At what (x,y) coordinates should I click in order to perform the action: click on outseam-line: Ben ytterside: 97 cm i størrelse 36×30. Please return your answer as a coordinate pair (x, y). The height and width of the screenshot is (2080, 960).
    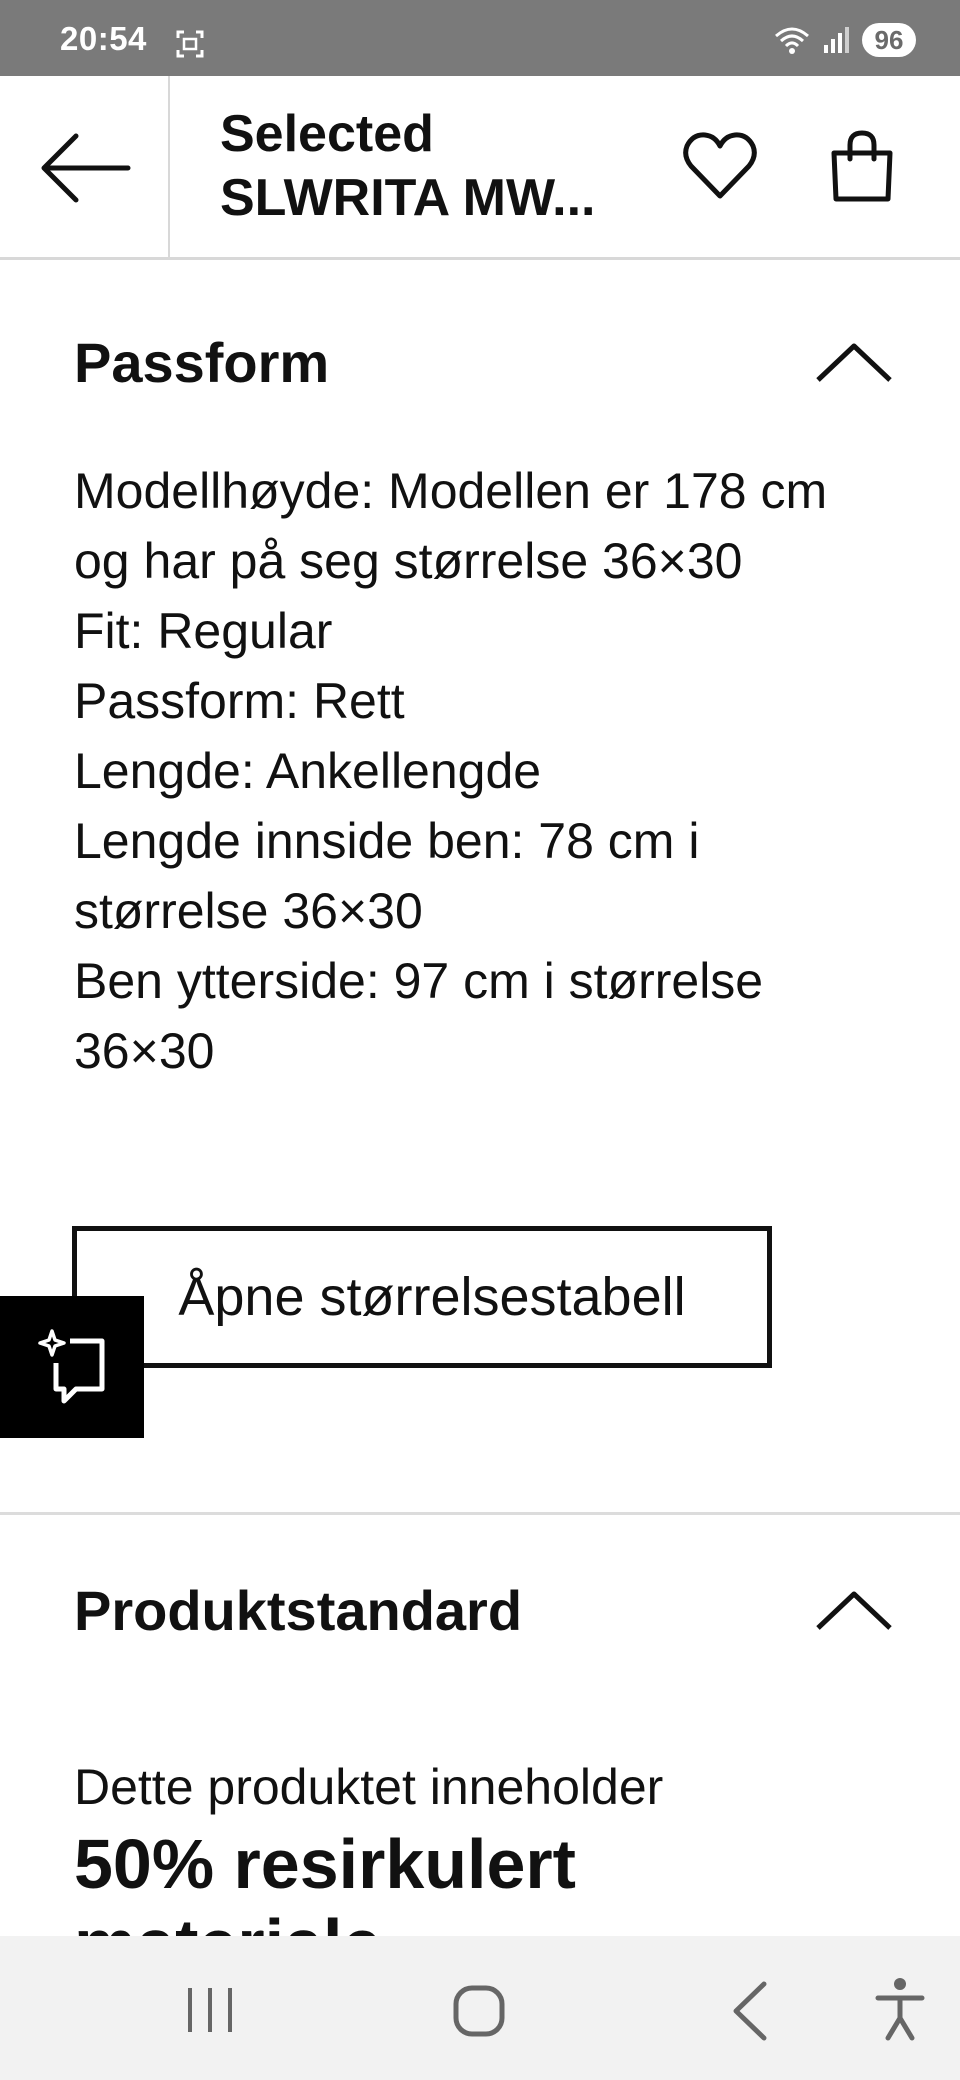
    Looking at the image, I should click on (419, 1016).